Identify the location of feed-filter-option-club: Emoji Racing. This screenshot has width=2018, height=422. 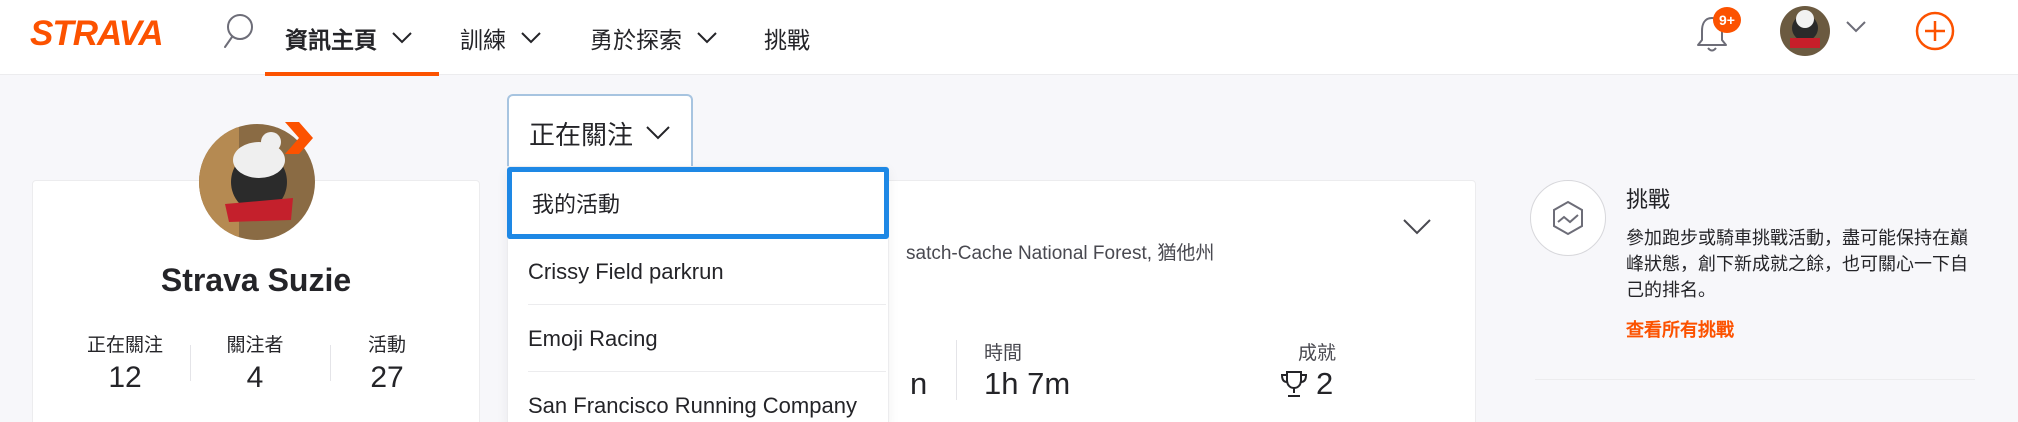
(707, 339).